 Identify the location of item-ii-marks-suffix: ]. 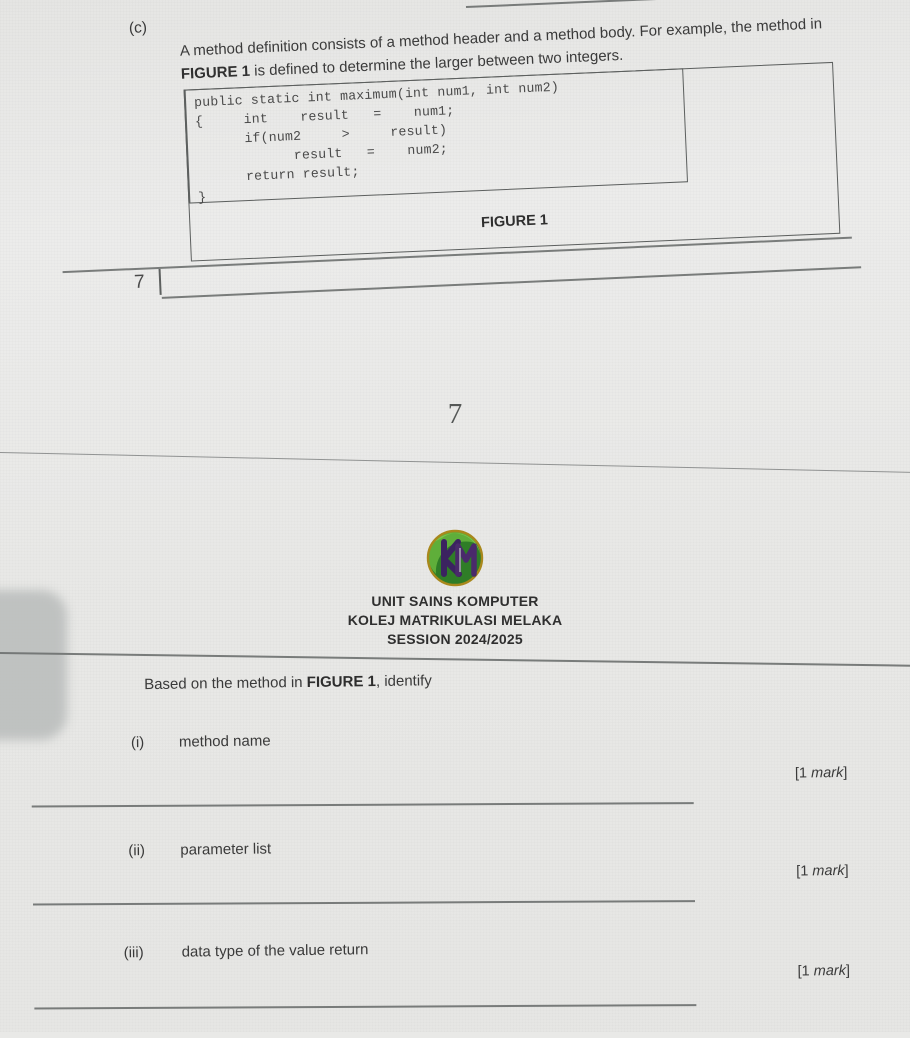
(846, 870).